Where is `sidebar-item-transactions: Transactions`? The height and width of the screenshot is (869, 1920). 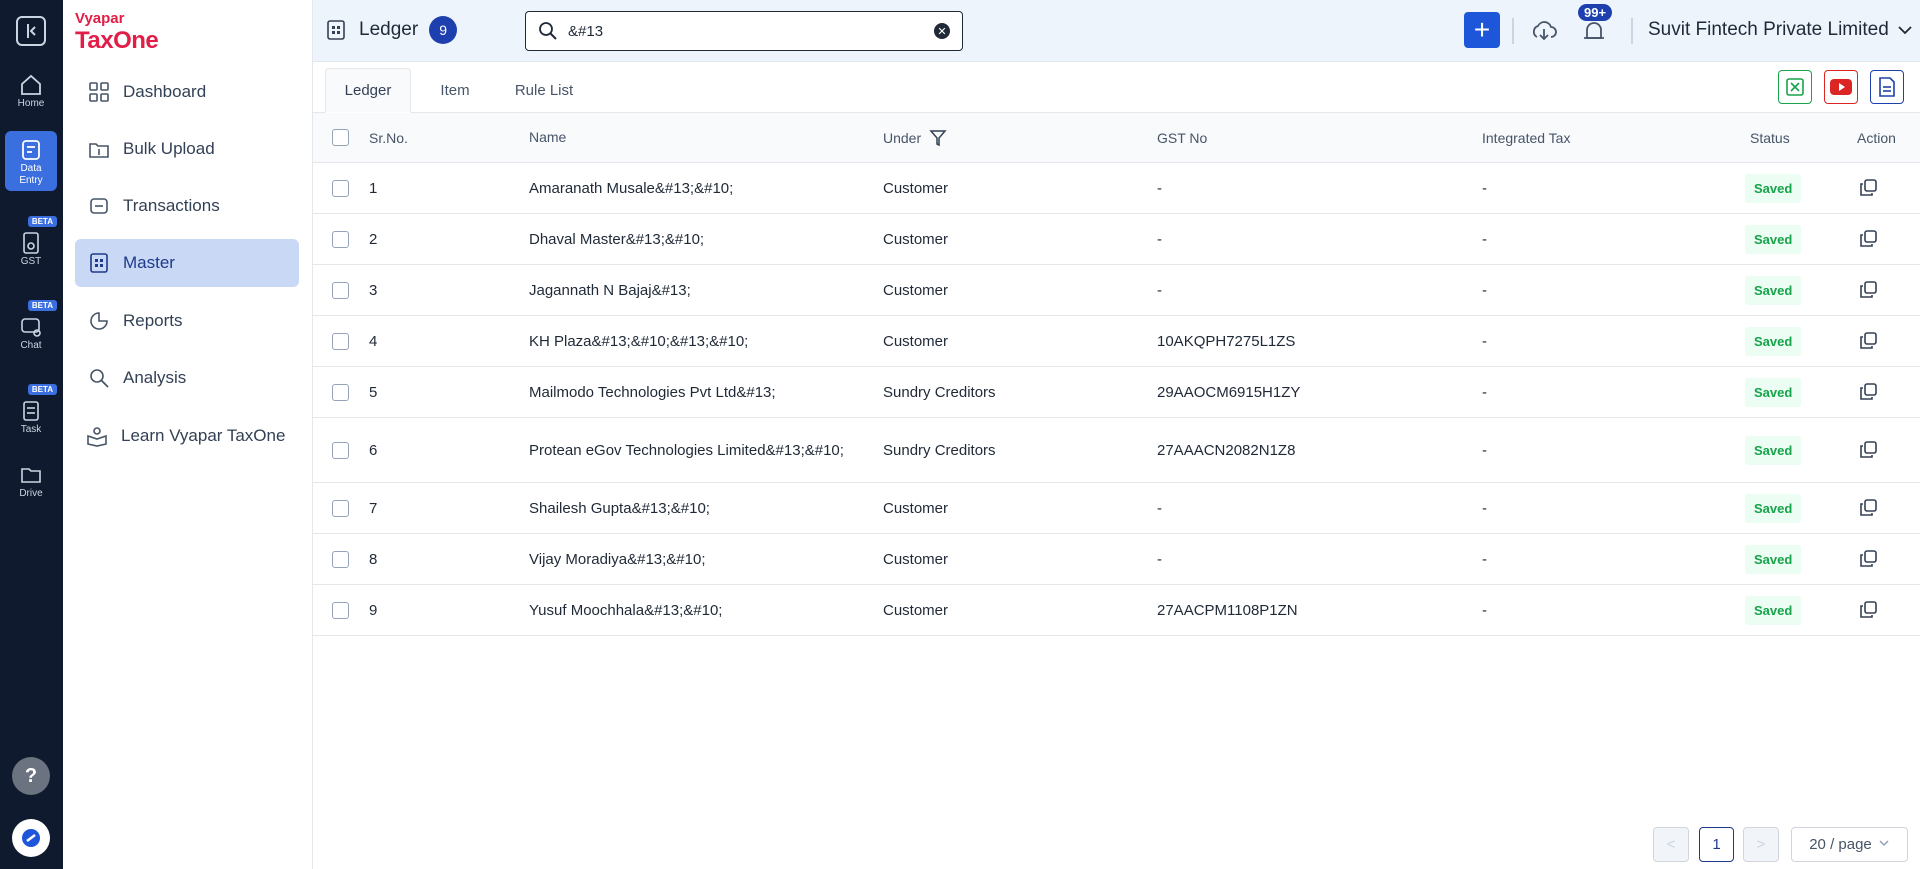
sidebar-item-transactions: Transactions is located at coordinates (187, 206).